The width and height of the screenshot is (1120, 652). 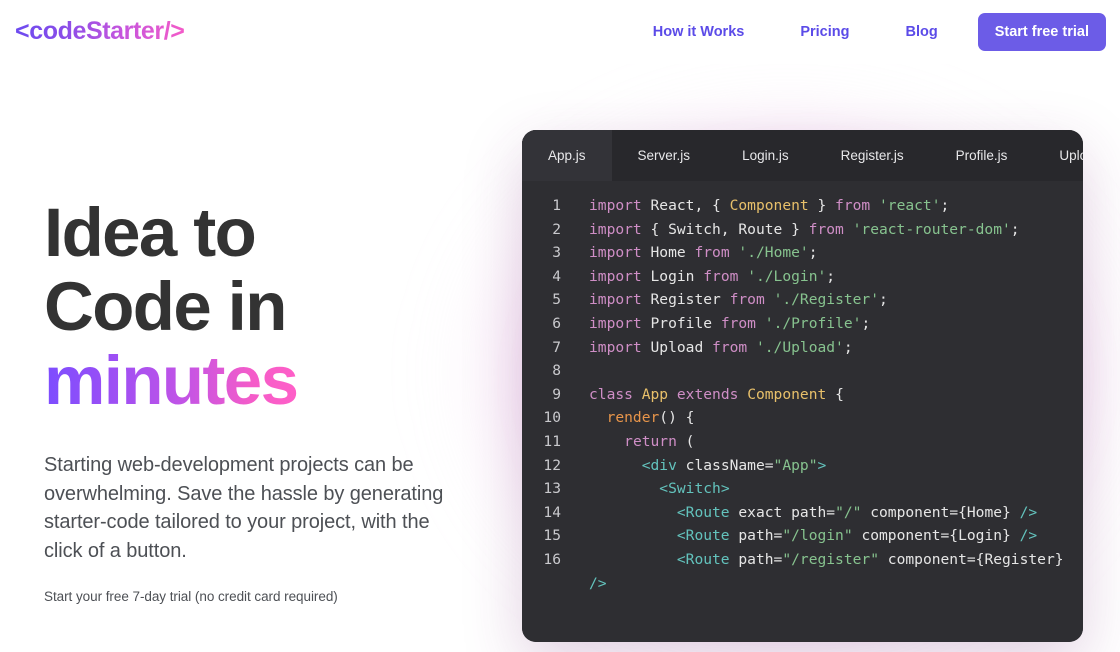 I want to click on code-line-text: <Switch>, so click(x=694, y=489).